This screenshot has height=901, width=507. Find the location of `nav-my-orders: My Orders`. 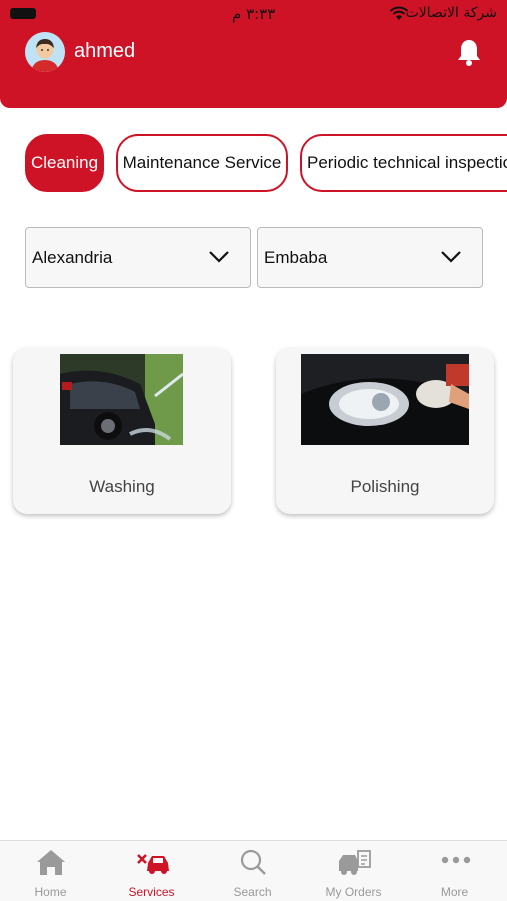

nav-my-orders: My Orders is located at coordinates (353, 871).